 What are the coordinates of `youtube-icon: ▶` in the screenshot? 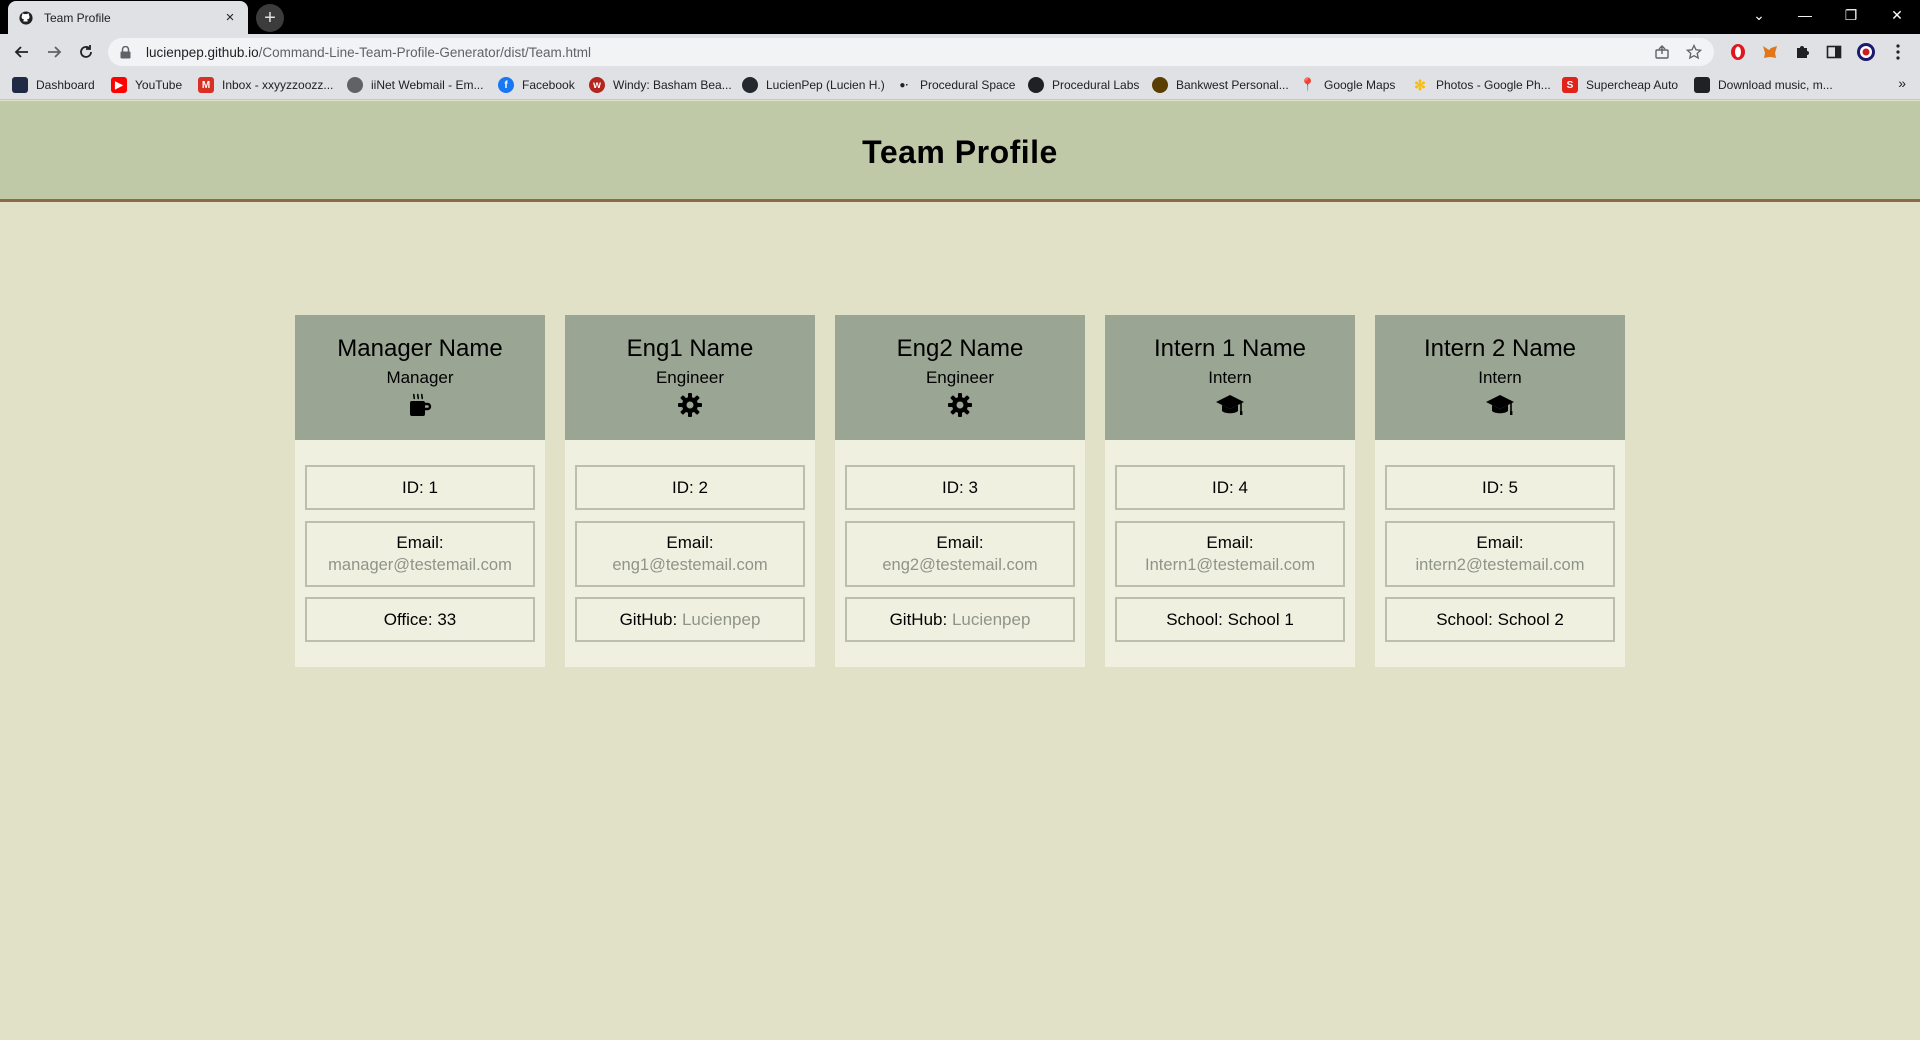 It's located at (119, 85).